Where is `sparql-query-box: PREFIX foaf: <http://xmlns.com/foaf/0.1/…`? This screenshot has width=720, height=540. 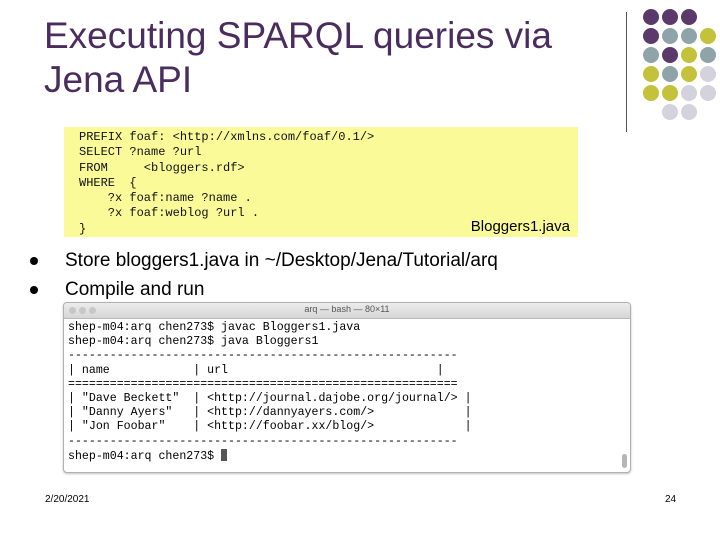
sparql-query-box: PREFIX foaf: <http://xmlns.com/foaf/0.1/… is located at coordinates (321, 182).